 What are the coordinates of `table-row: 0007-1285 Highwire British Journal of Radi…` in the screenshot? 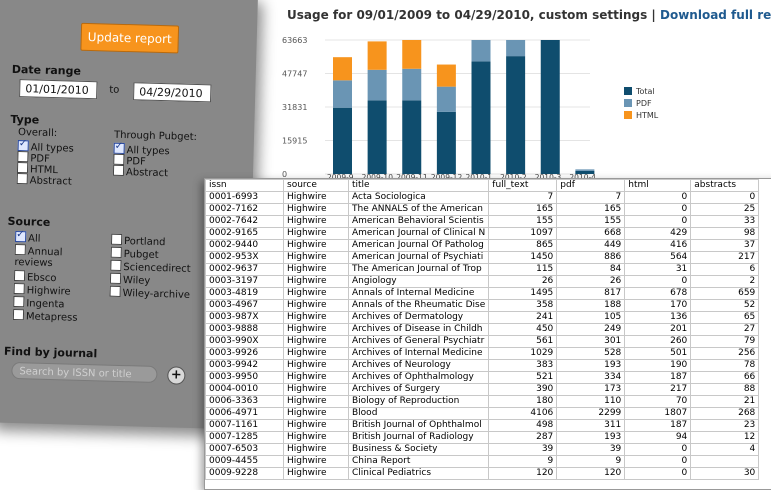 It's located at (482, 437).